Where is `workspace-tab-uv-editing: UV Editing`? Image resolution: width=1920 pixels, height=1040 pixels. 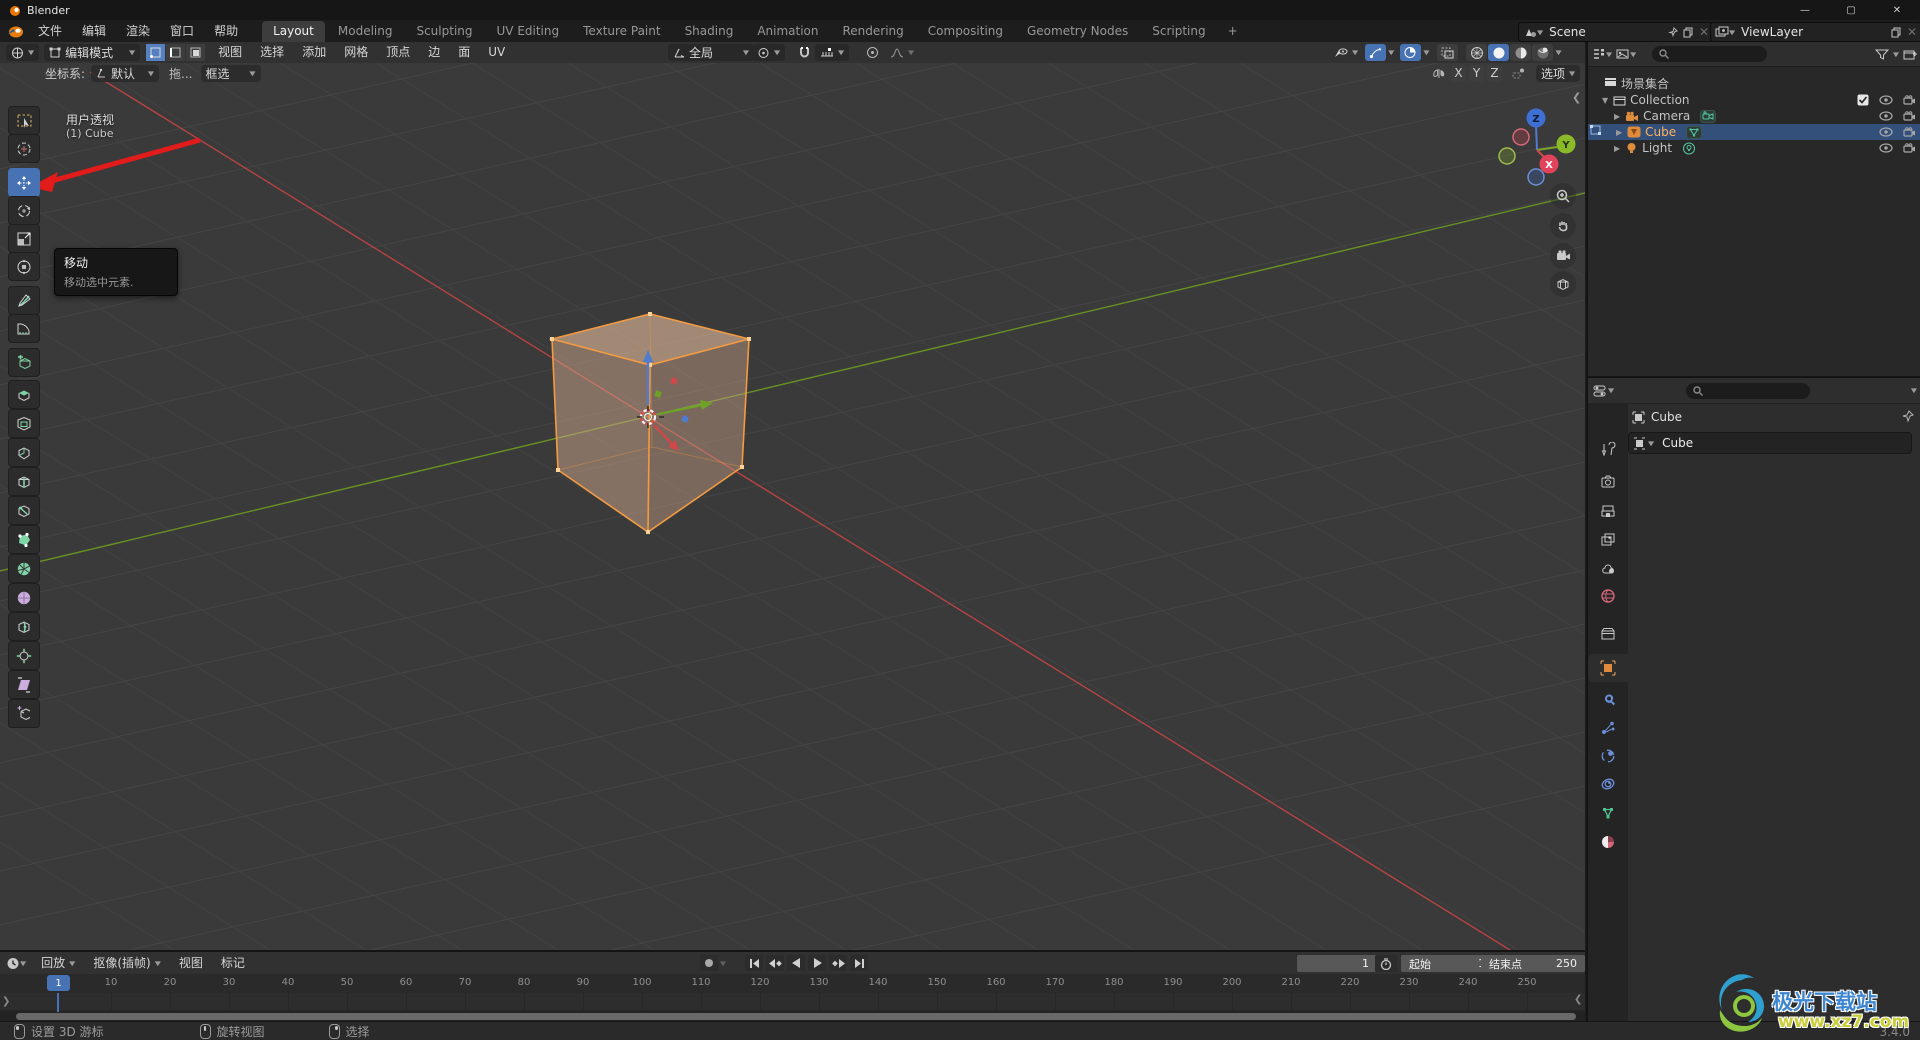
workspace-tab-uv-editing: UV Editing is located at coordinates (528, 31).